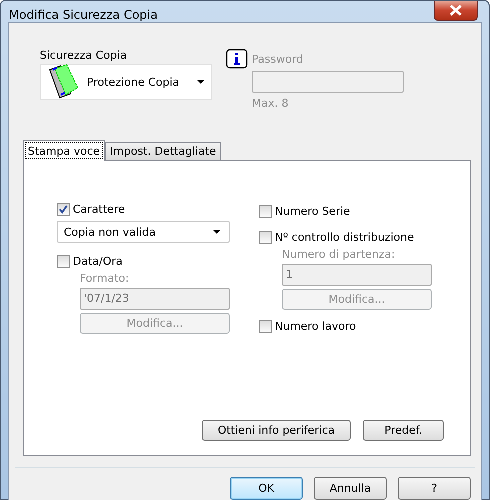  Describe the element at coordinates (266, 488) in the screenshot. I see `dialog-button: OK` at that location.